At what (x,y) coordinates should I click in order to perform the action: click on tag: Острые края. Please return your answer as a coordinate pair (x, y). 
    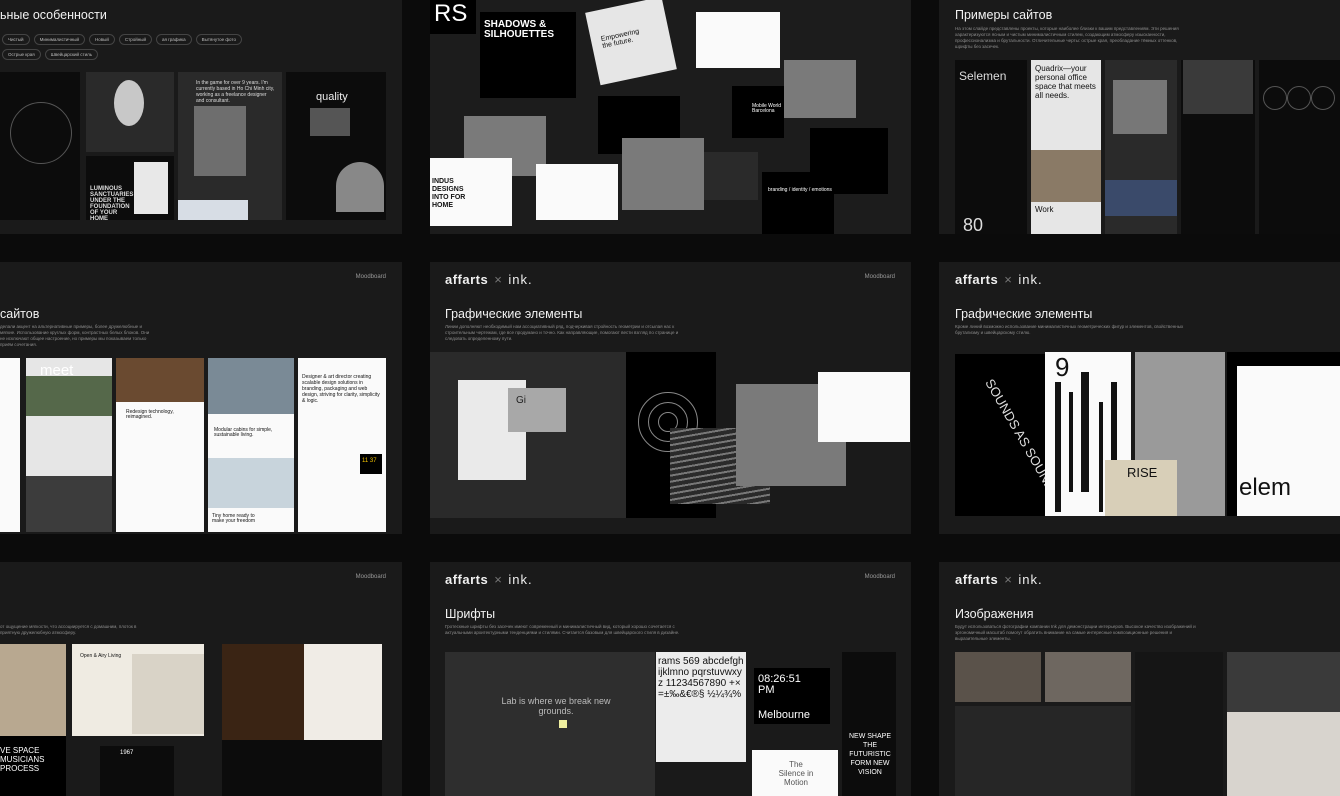
    Looking at the image, I should click on (21, 54).